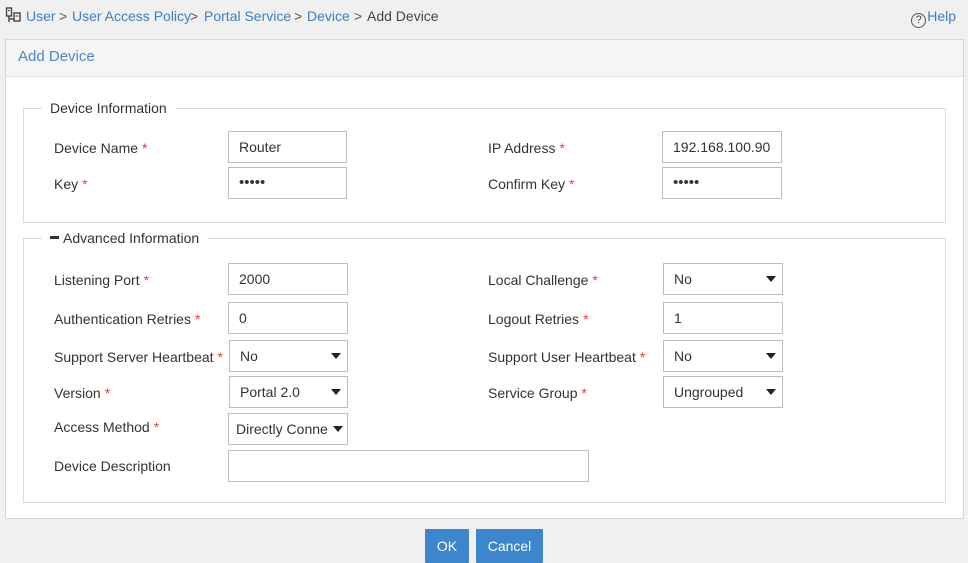  I want to click on listening-port-label: Listening Port *, so click(102, 280).